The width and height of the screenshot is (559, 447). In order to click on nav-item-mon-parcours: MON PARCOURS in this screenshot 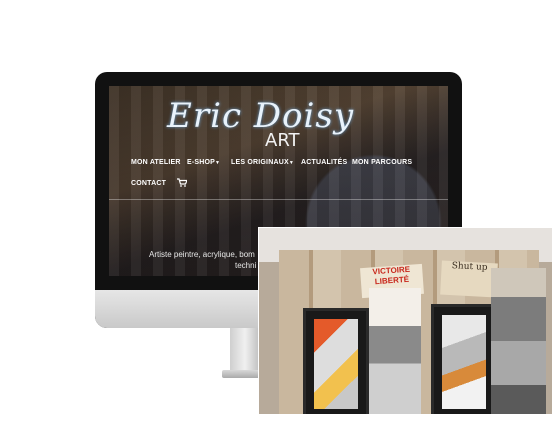, I will do `click(382, 162)`.